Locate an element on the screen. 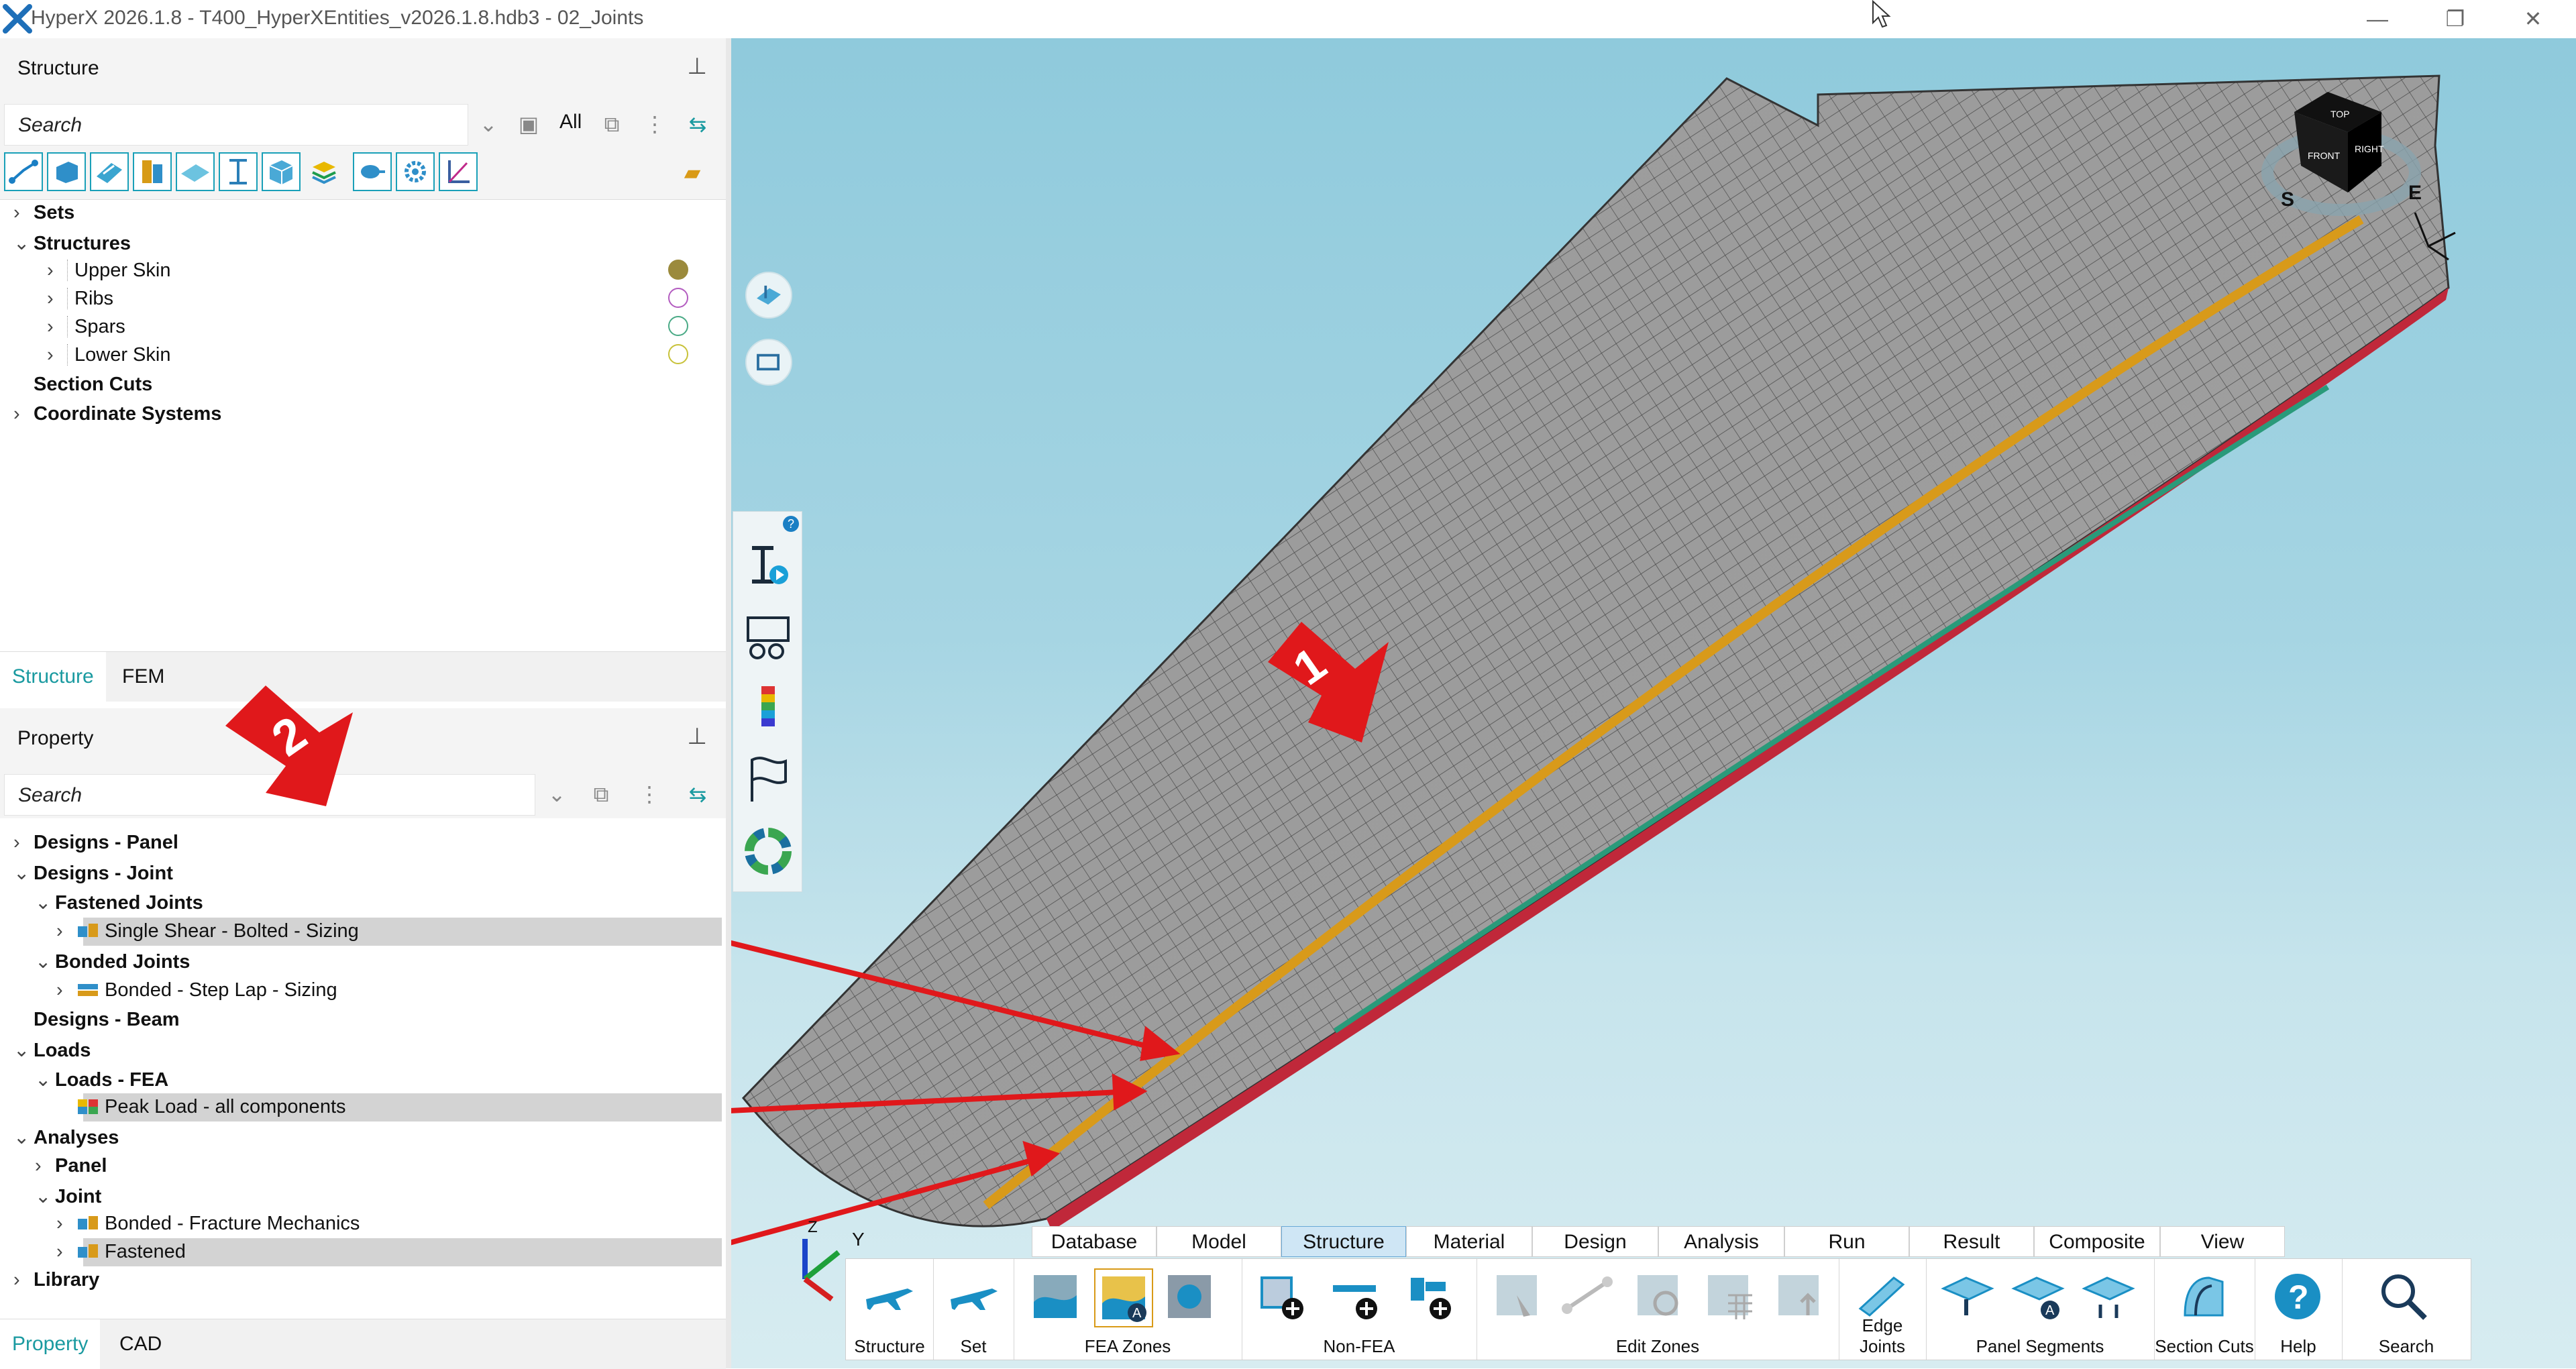  spars-color-swatch is located at coordinates (678, 326).